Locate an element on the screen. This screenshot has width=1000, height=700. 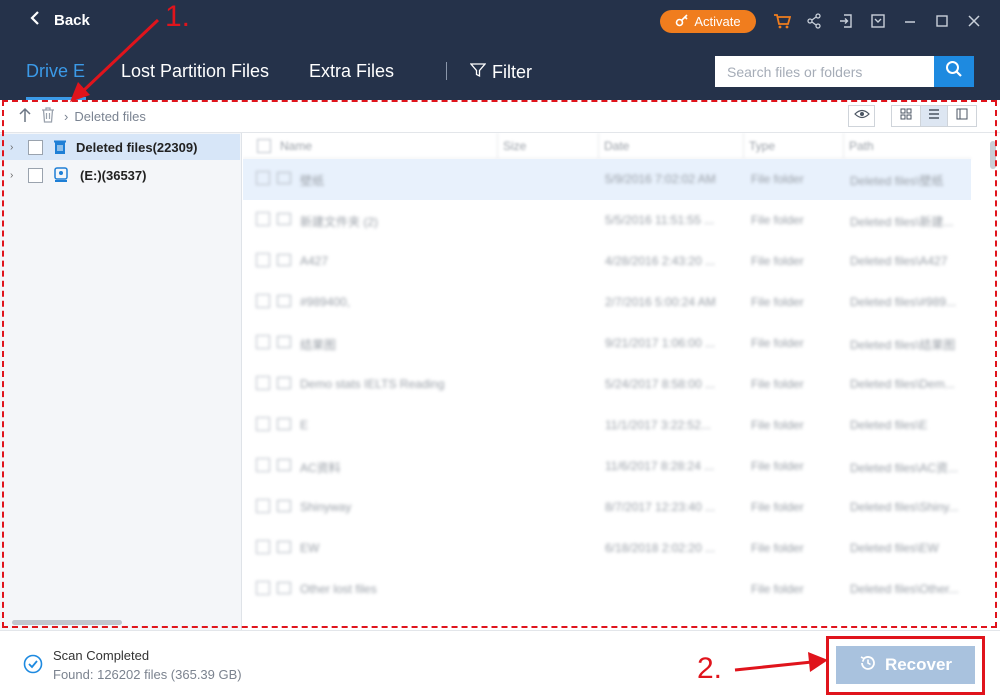
horizontal-scrollbar is located at coordinates (67, 622).